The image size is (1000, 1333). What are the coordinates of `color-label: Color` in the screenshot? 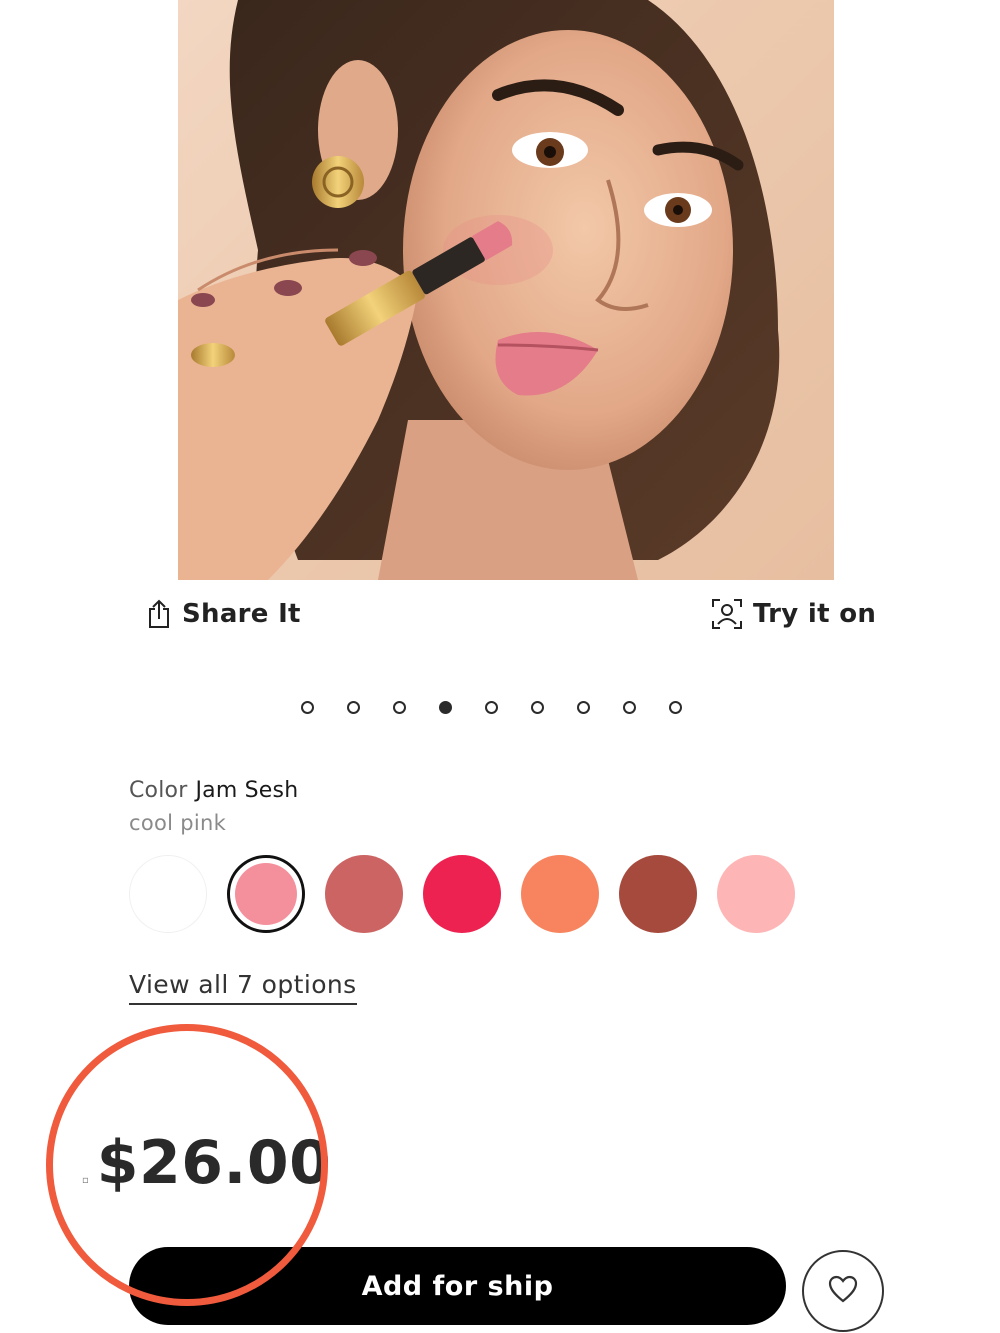 It's located at (158, 790).